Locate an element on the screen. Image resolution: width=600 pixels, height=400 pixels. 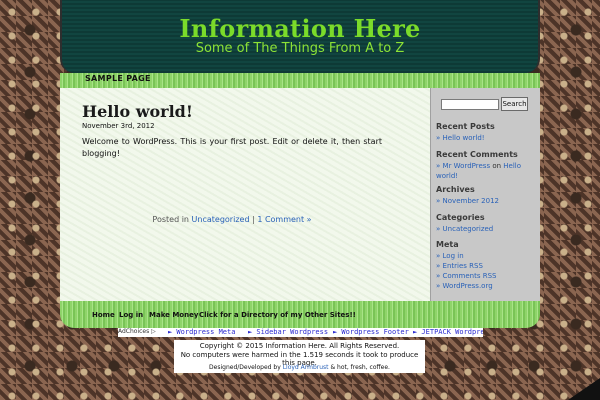
list-item: » Uncategorized is located at coordinates (486, 229).